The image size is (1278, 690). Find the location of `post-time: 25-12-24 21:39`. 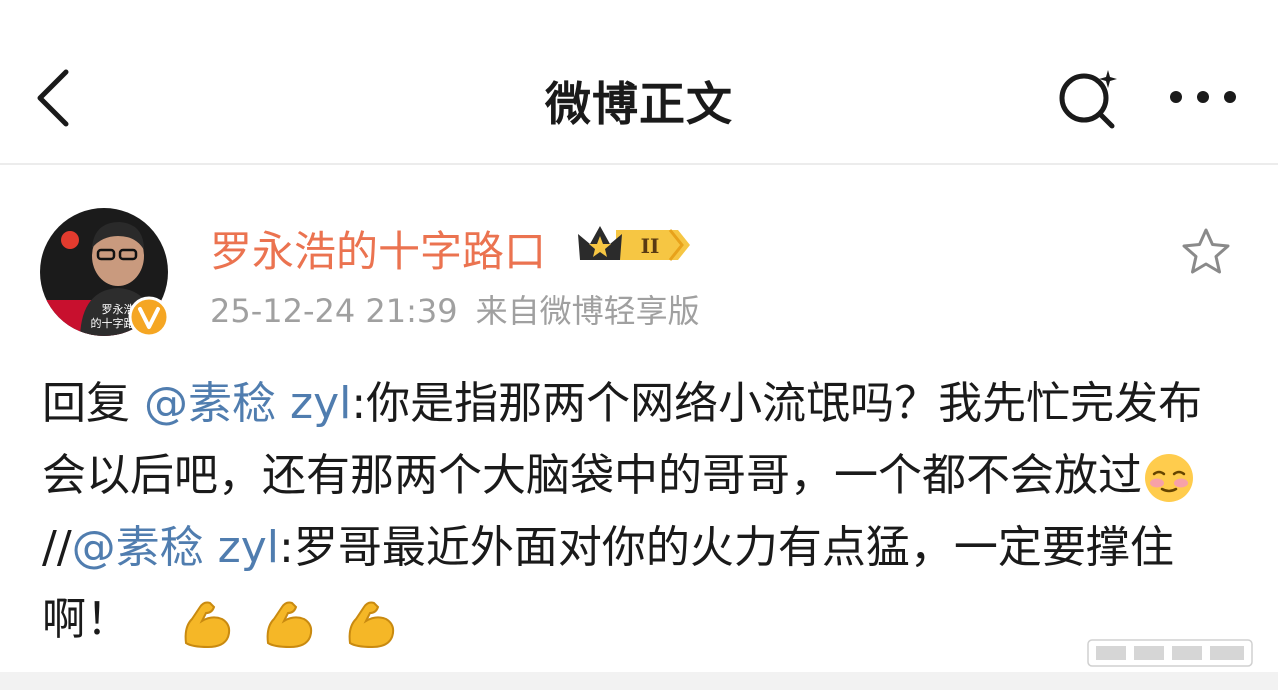

post-time: 25-12-24 21:39 is located at coordinates (334, 311).